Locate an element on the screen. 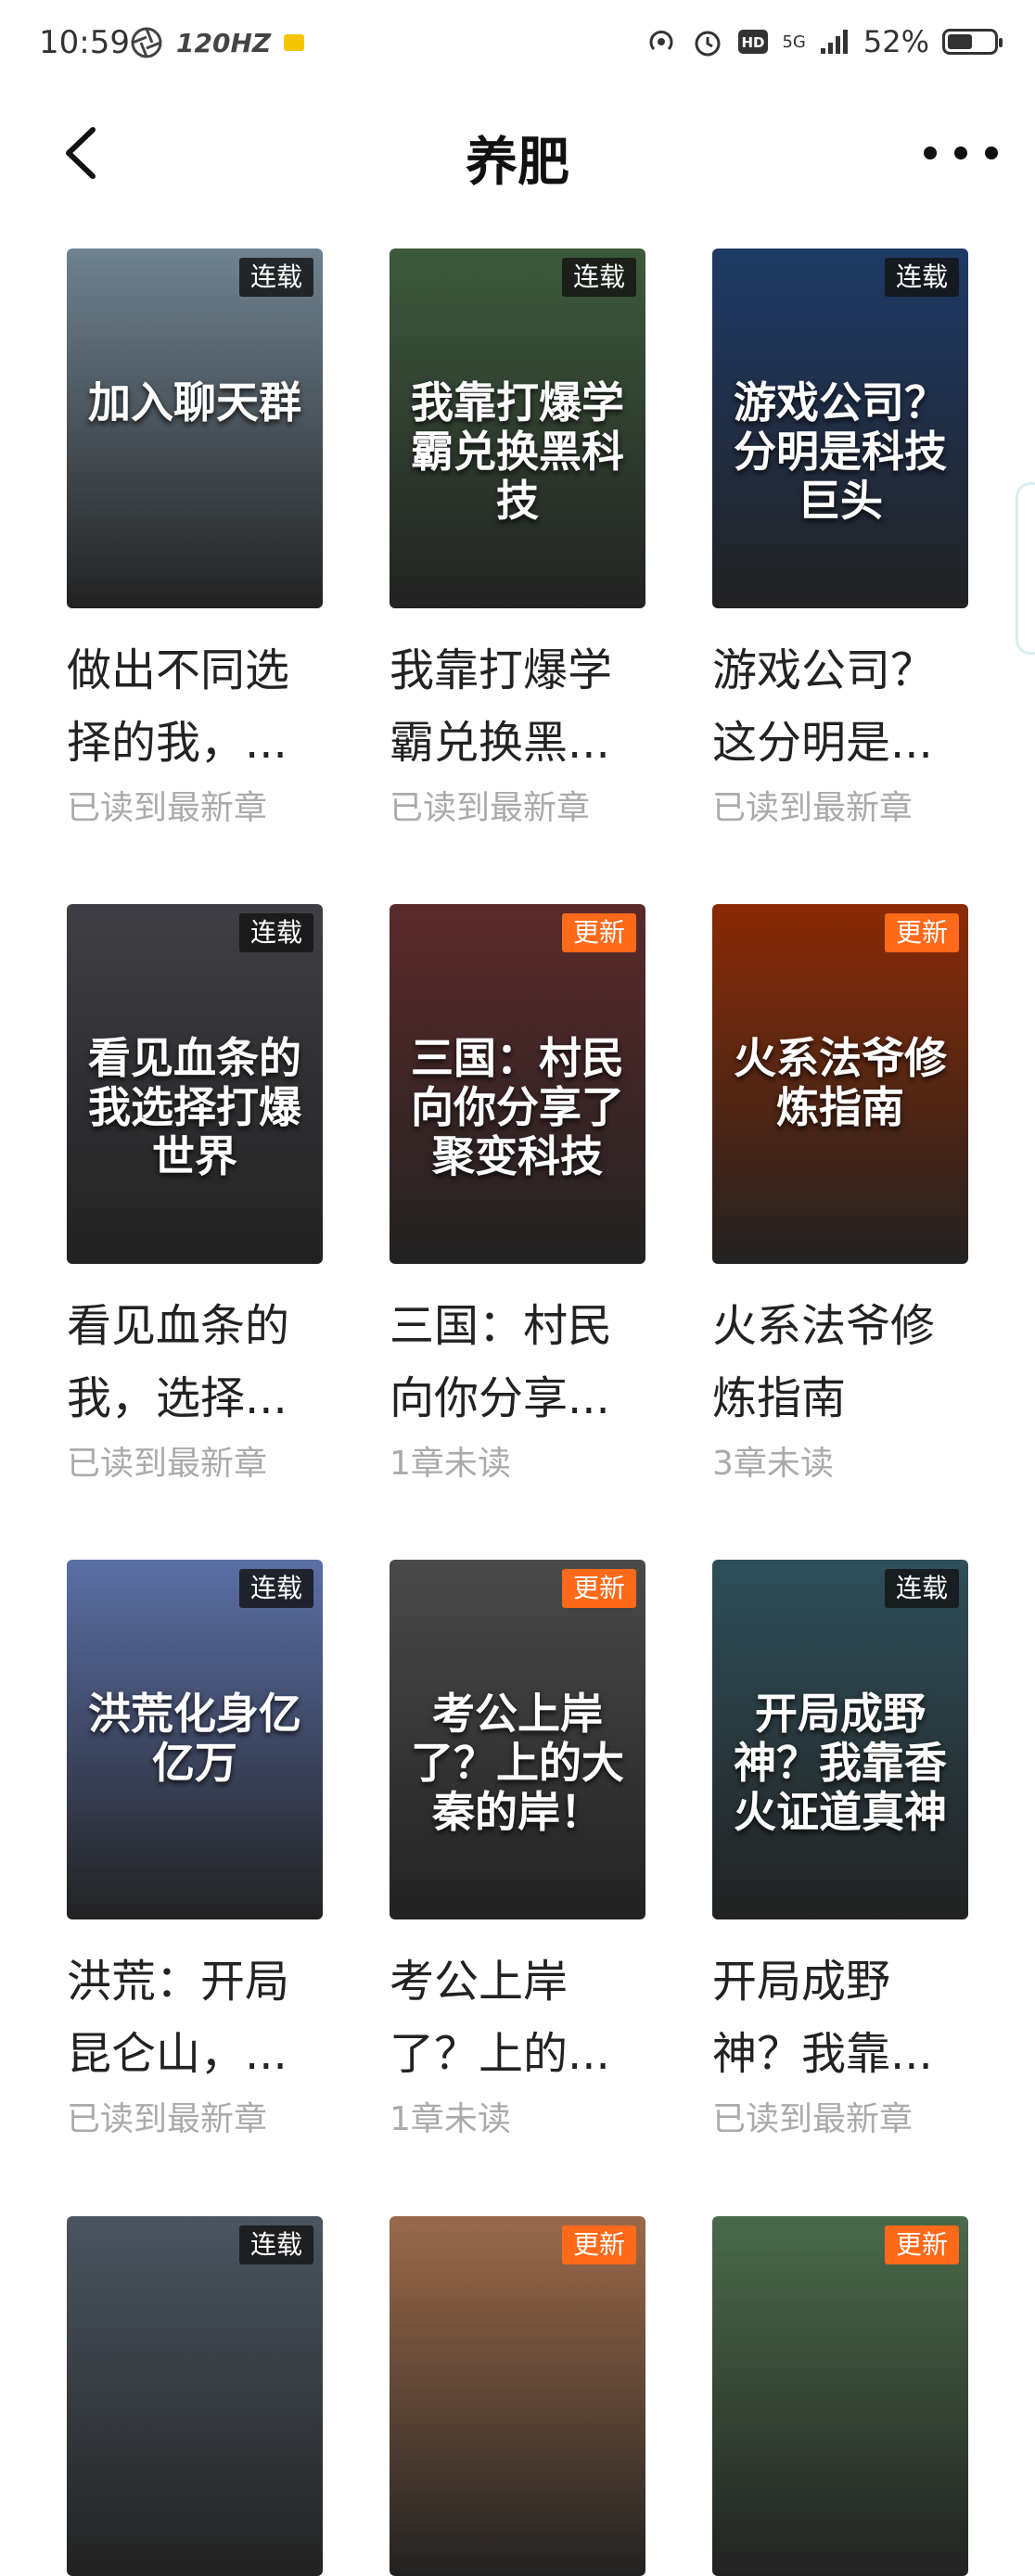  cover-title-art: 洪荒化身亿亿万 is located at coordinates (194, 1739).